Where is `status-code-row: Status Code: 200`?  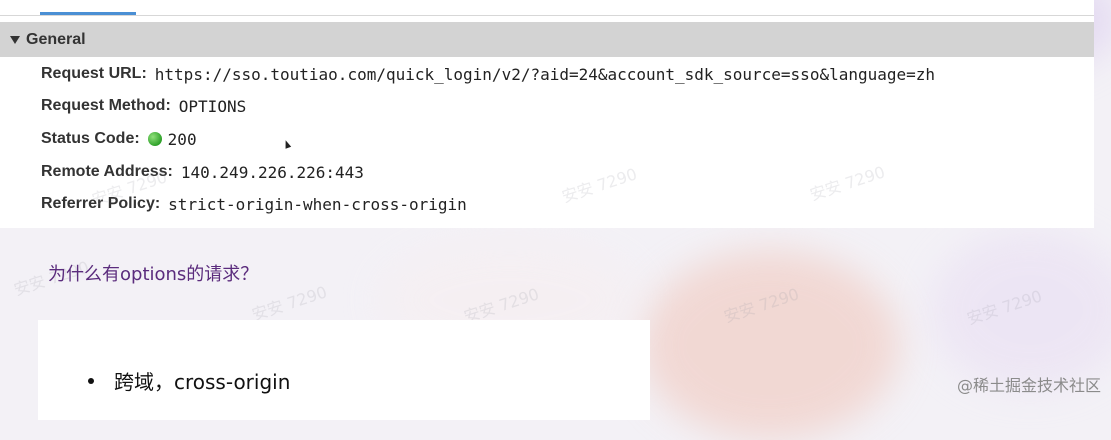
status-code-row: Status Code: 200 is located at coordinates (119, 139).